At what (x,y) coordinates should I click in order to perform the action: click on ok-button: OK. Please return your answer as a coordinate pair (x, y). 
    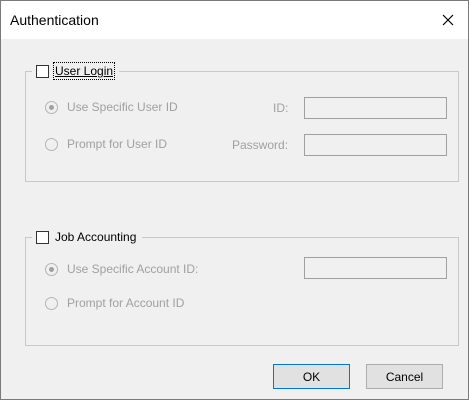
    Looking at the image, I should click on (311, 376).